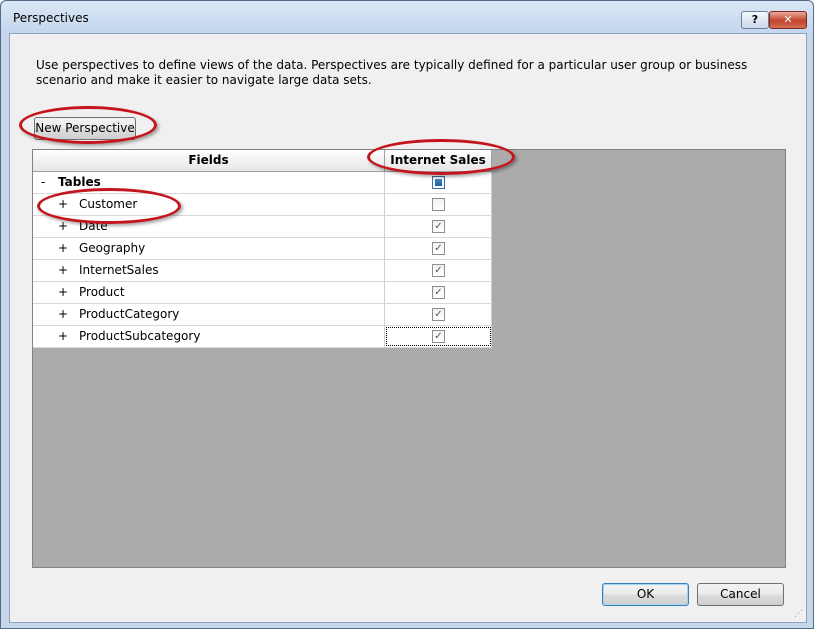 Image resolution: width=814 pixels, height=629 pixels. What do you see at coordinates (93, 226) in the screenshot?
I see `field-name: Date` at bounding box center [93, 226].